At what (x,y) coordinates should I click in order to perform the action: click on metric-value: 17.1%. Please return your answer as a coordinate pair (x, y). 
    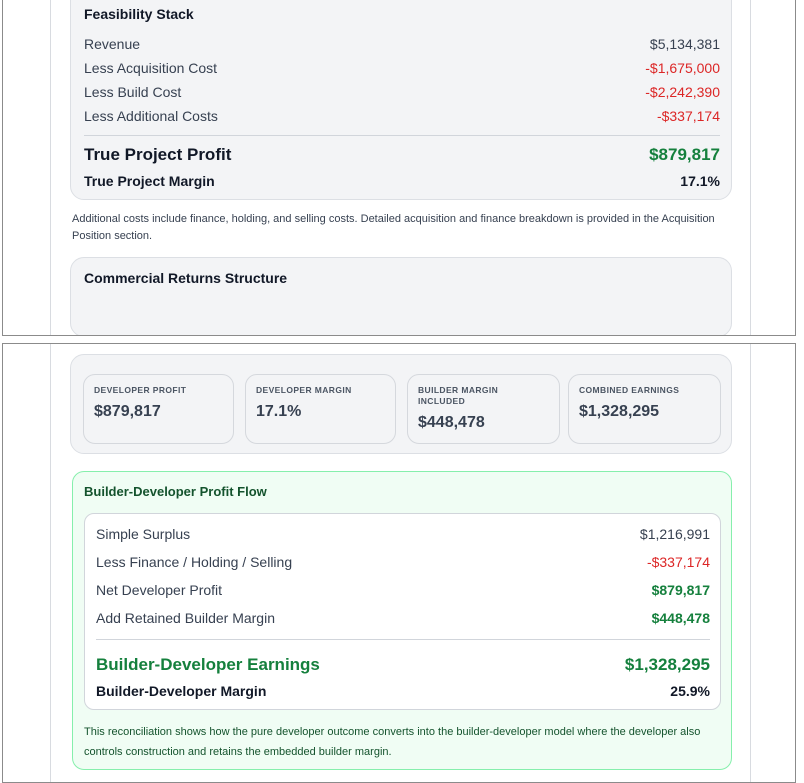
    Looking at the image, I should click on (279, 411).